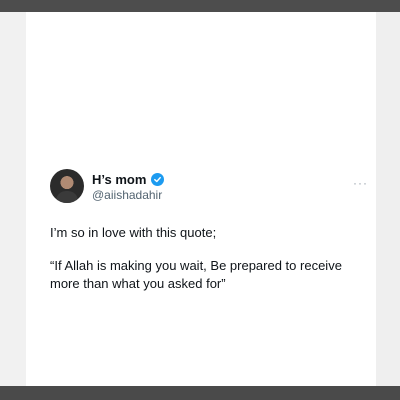 The height and width of the screenshot is (400, 400). What do you see at coordinates (360, 183) in the screenshot?
I see `more-options-icon: ···` at bounding box center [360, 183].